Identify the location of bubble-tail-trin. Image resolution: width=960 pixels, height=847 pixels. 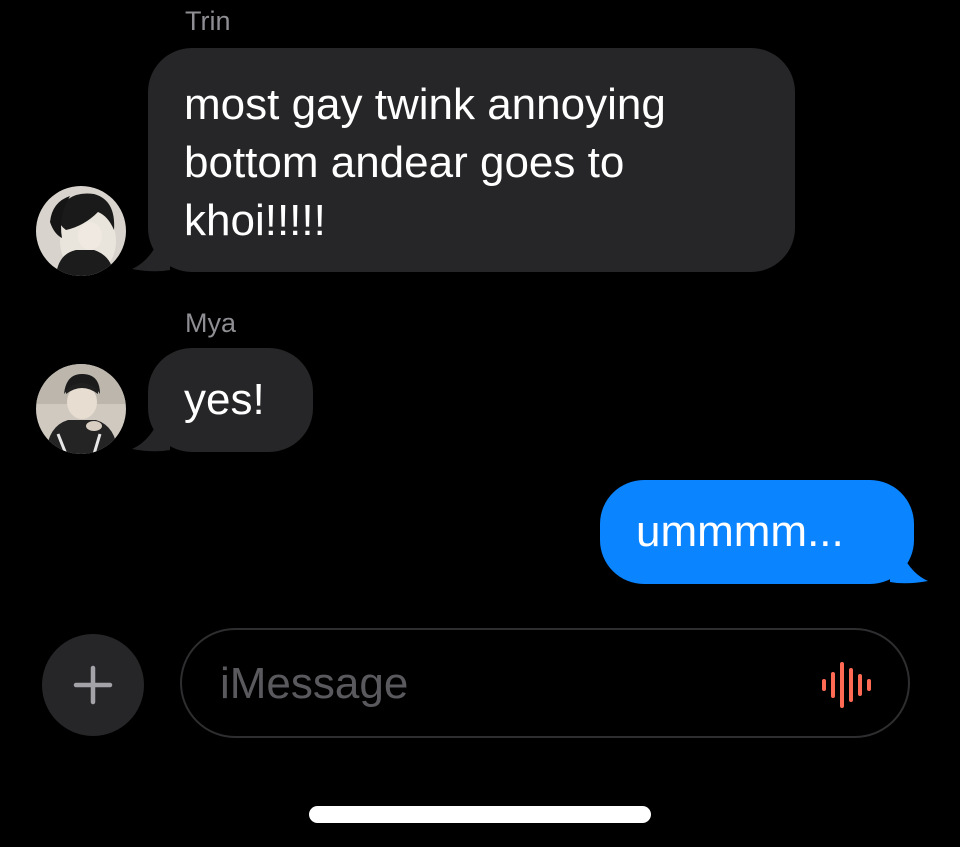
(151, 257).